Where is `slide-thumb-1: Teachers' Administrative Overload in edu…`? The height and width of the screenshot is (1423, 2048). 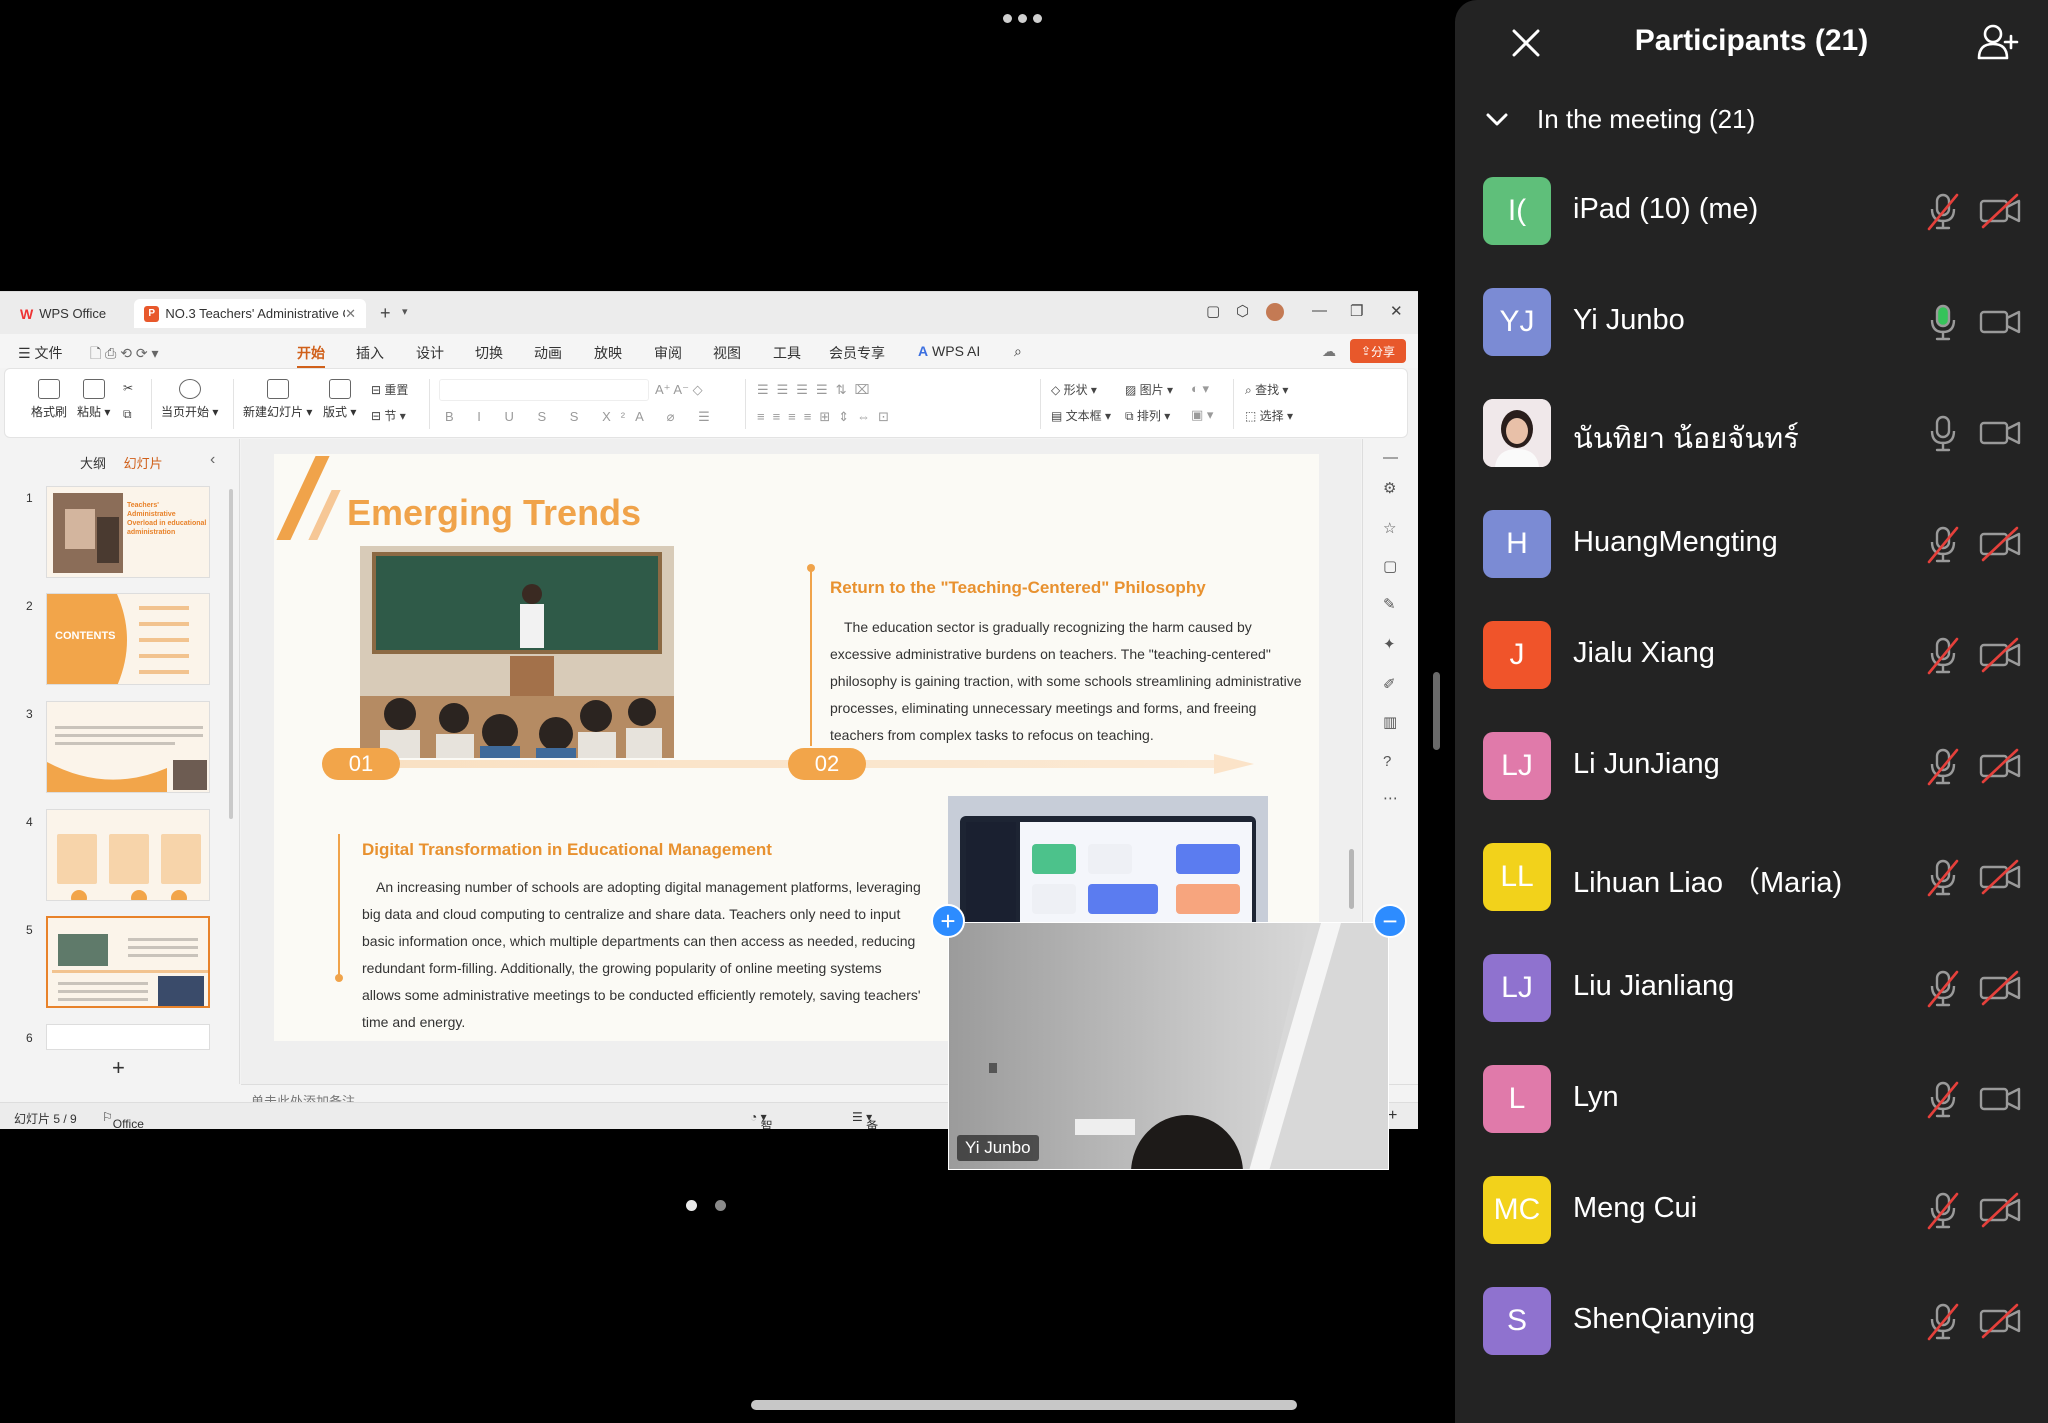
slide-thumb-1: Teachers' Administrative Overload in edu… is located at coordinates (128, 532).